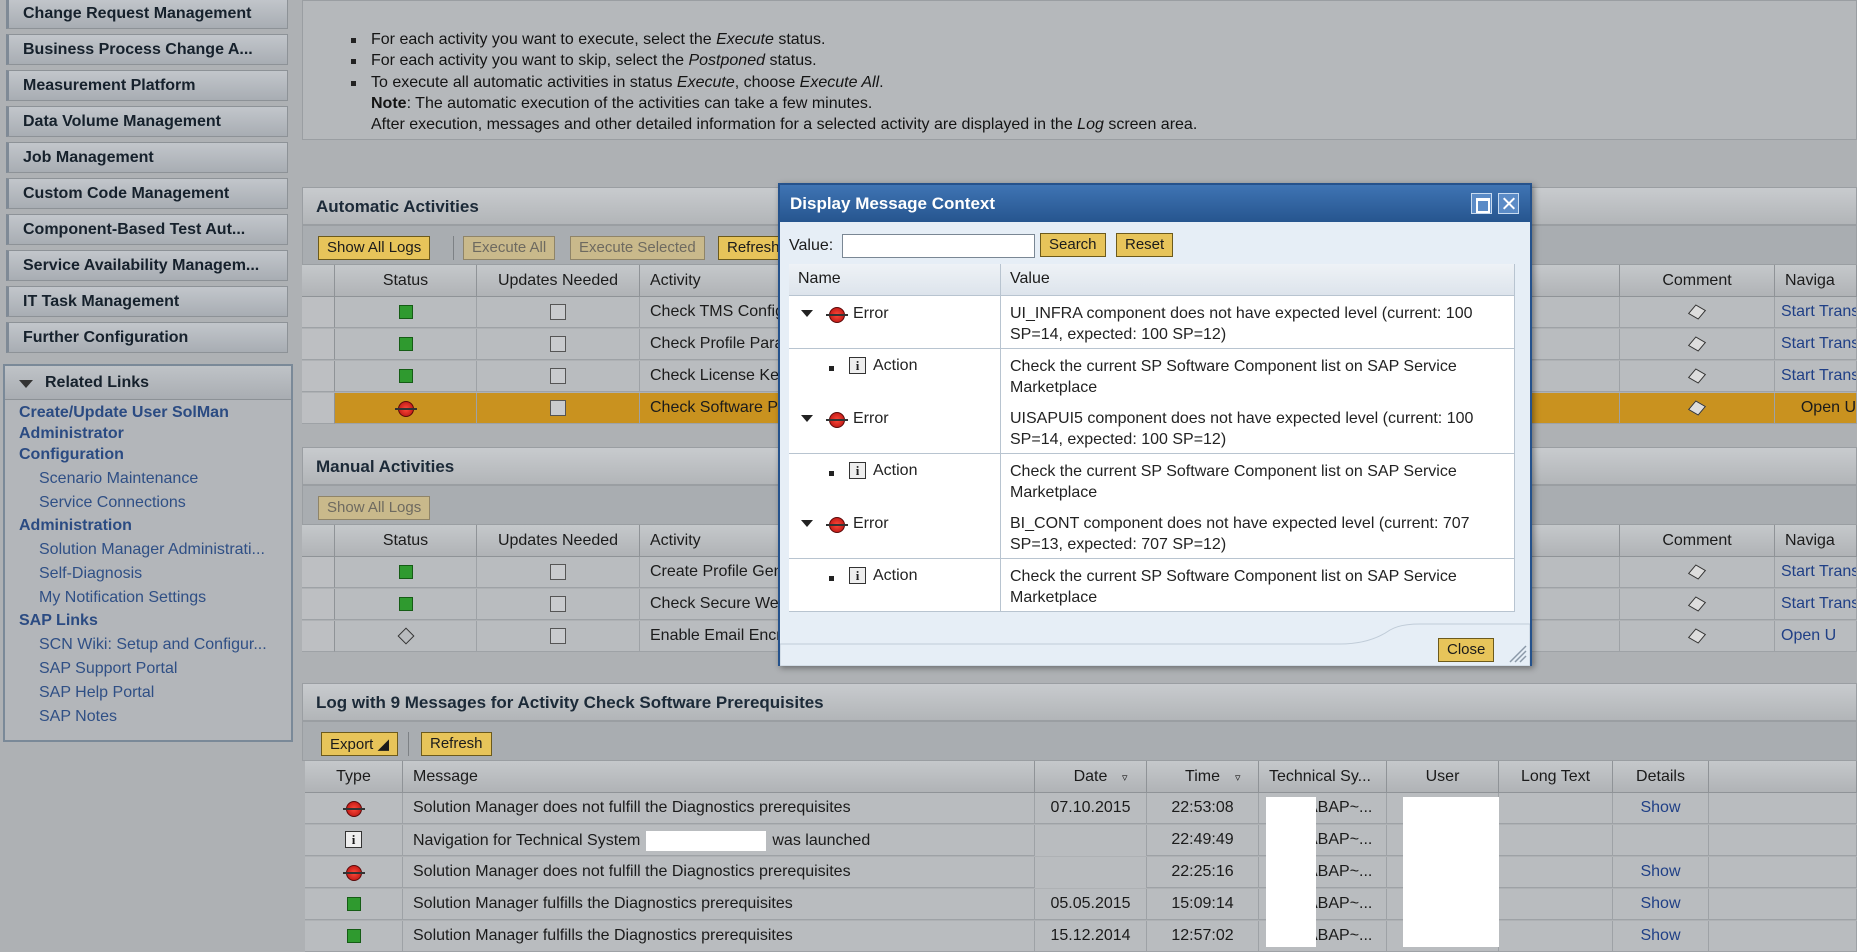  Describe the element at coordinates (108, 669) in the screenshot. I see `related-link: SAP Support Portal` at that location.